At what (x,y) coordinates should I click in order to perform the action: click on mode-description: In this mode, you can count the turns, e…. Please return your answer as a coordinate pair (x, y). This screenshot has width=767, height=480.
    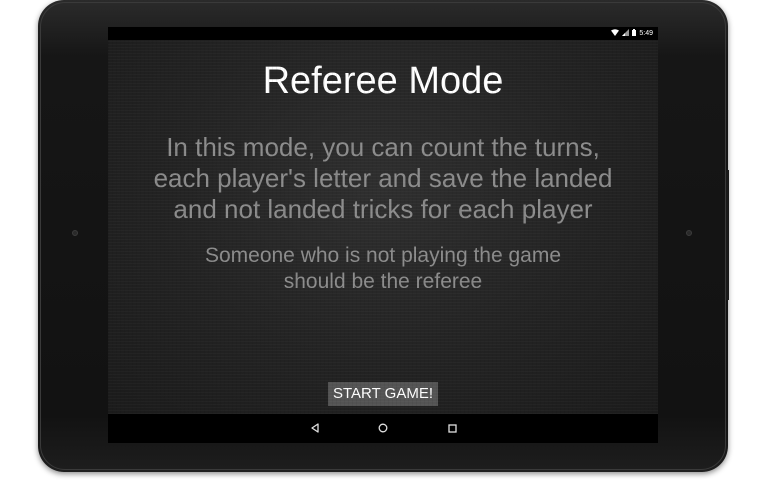
    Looking at the image, I should click on (383, 178).